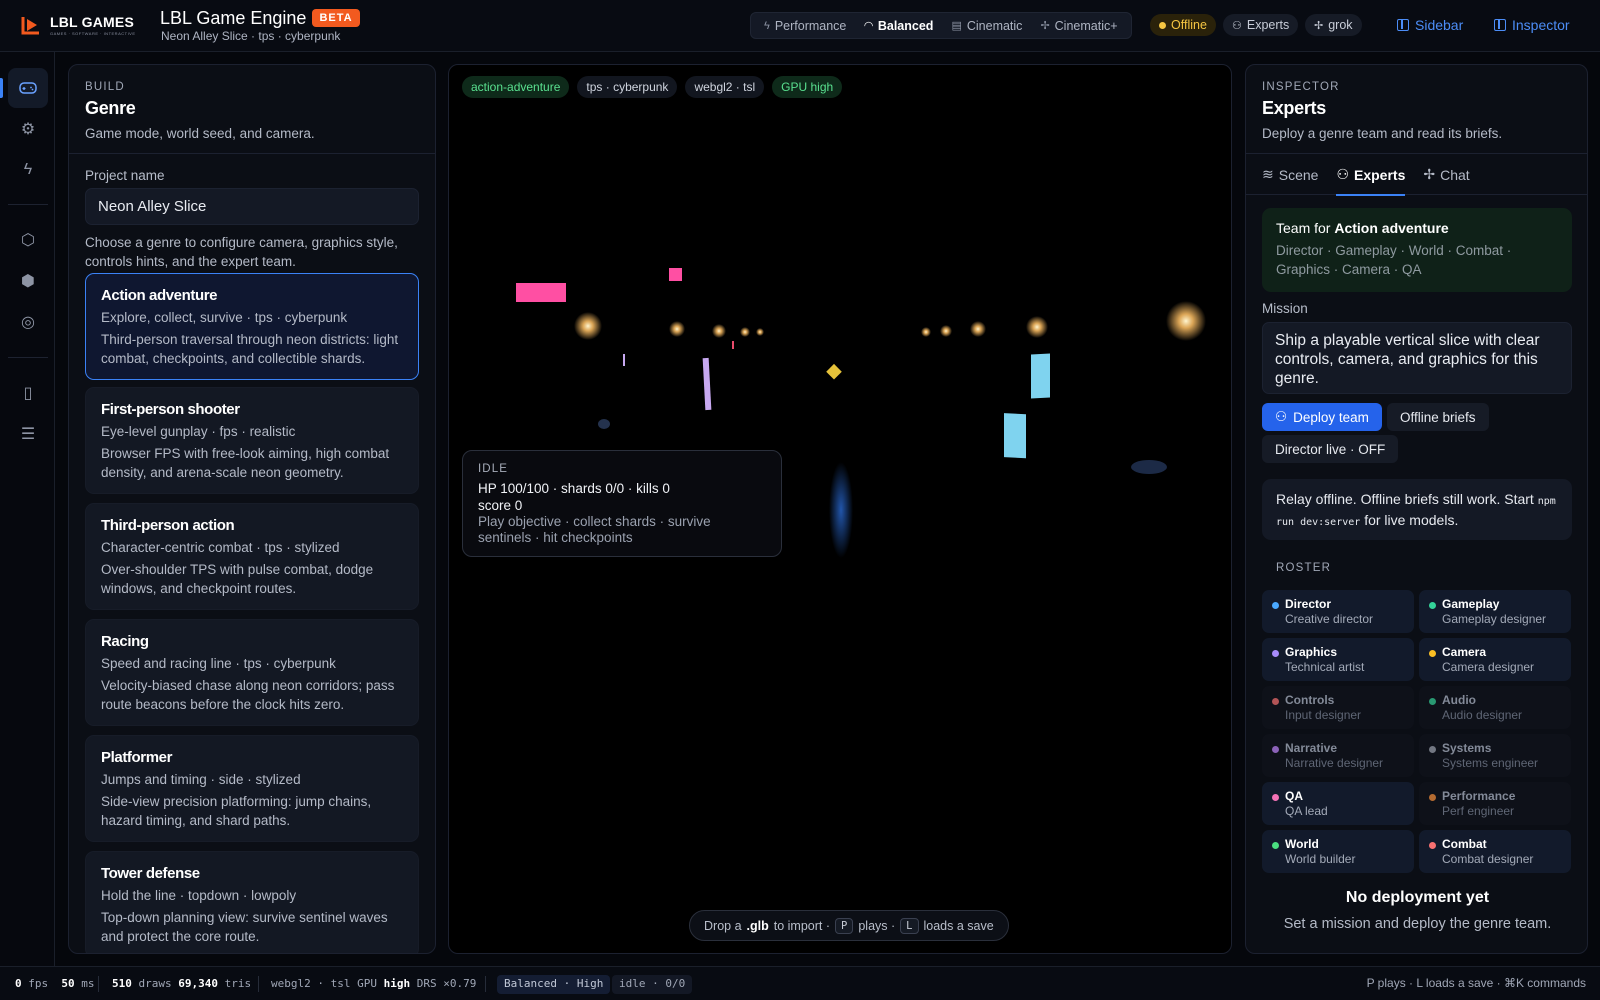  Describe the element at coordinates (28, 434) in the screenshot. I see `rail-tuning-button: ☰` at that location.